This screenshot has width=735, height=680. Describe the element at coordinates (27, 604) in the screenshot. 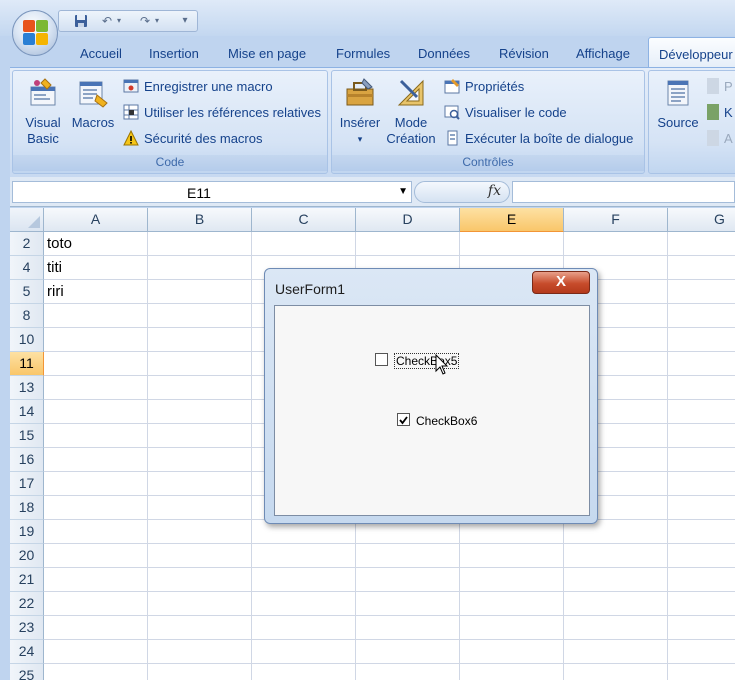

I see `row-header-22: 22` at that location.